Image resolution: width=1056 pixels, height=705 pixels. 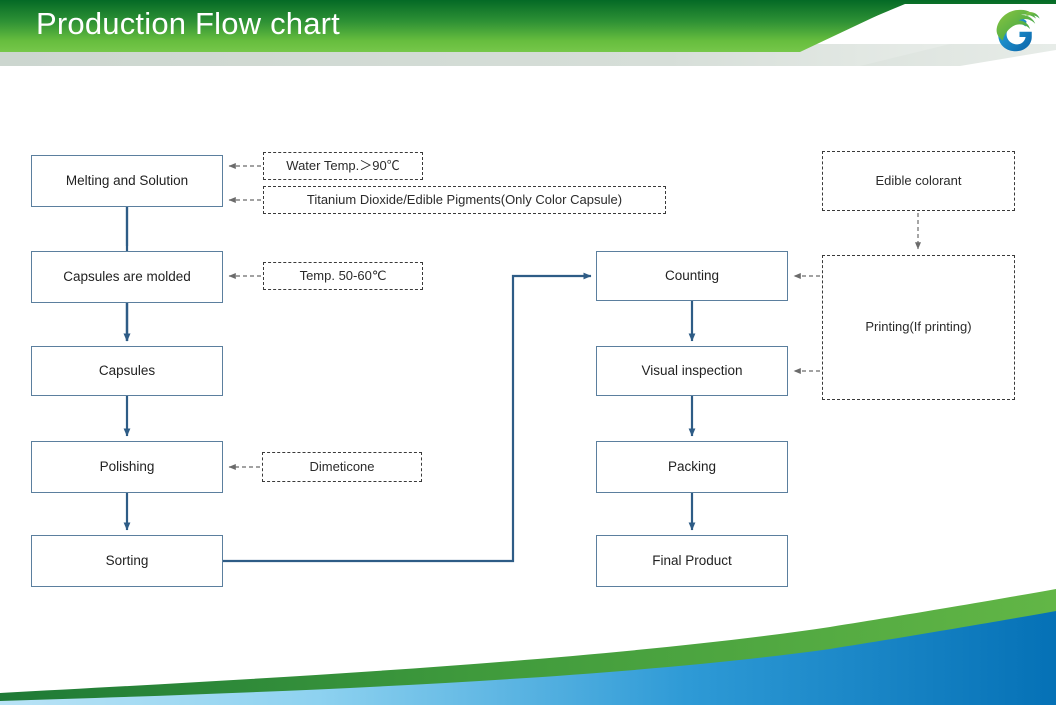 I want to click on node-label: Capsules are molded, so click(x=127, y=276).